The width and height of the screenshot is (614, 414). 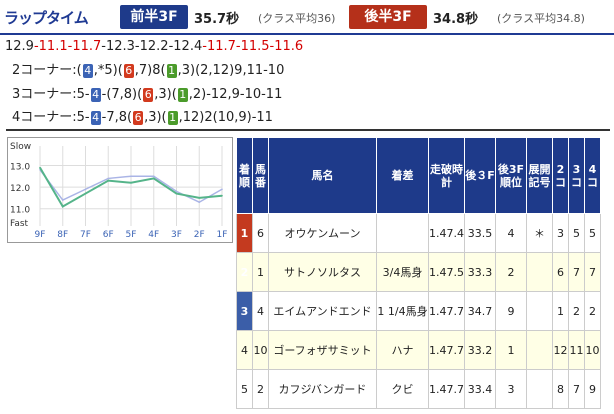 What do you see at coordinates (456, 19) in the screenshot?
I see `second-half-value: 34.8秒` at bounding box center [456, 19].